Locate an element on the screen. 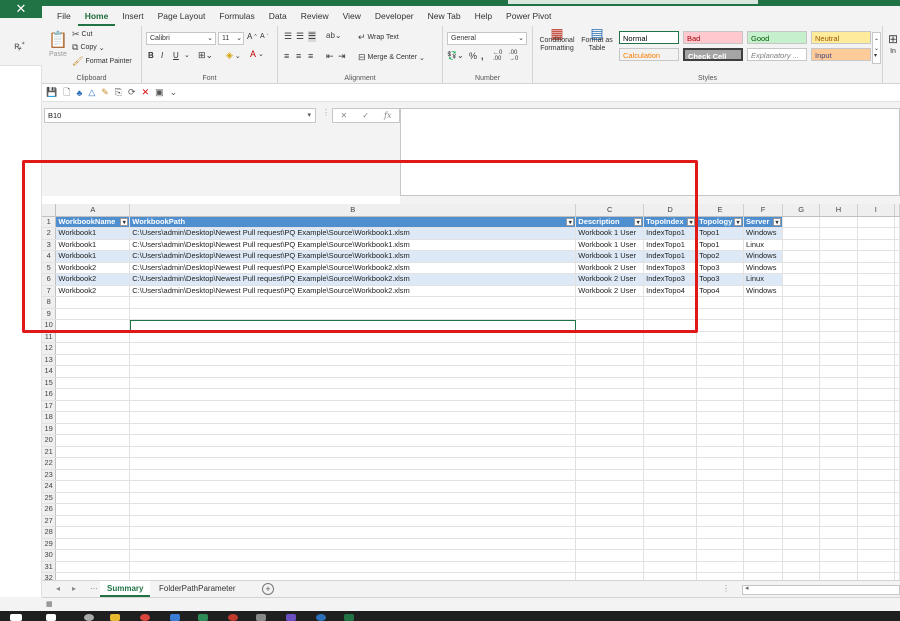  wrap-text-button: ↵ Wrap Text is located at coordinates (378, 37).